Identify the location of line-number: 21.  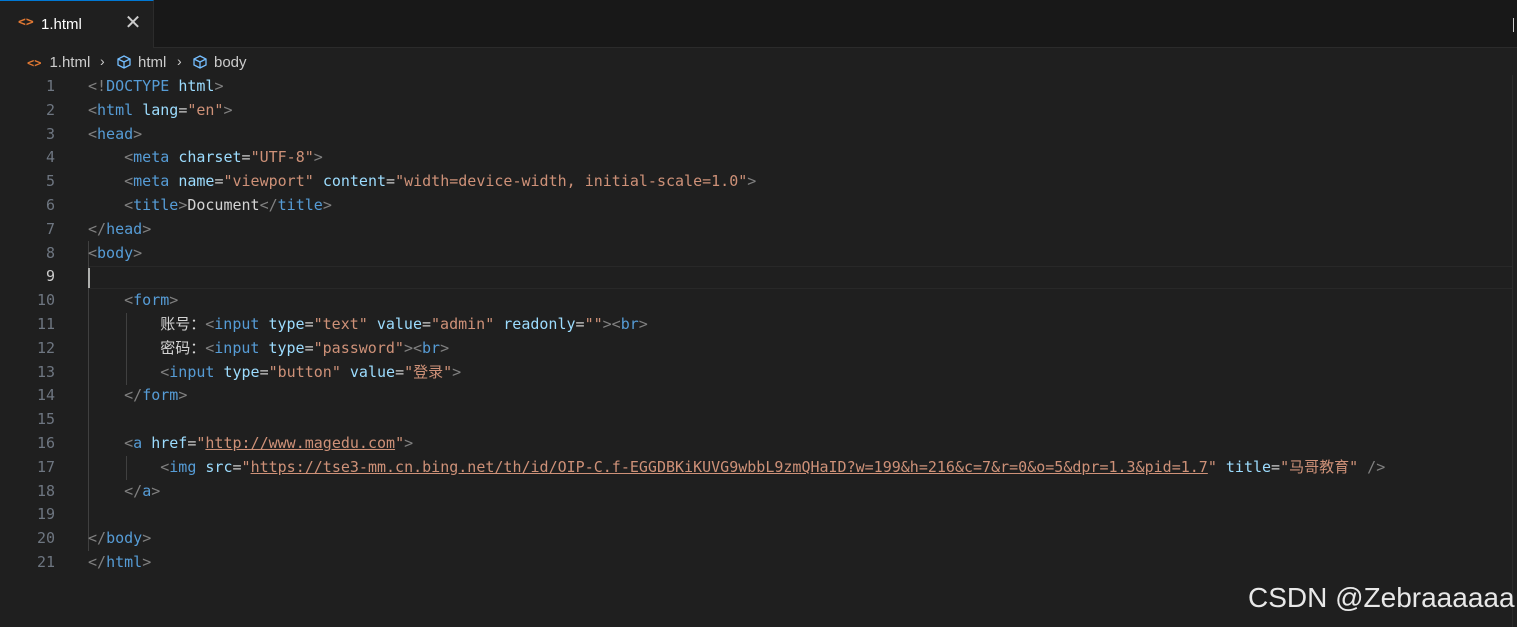
(45, 562).